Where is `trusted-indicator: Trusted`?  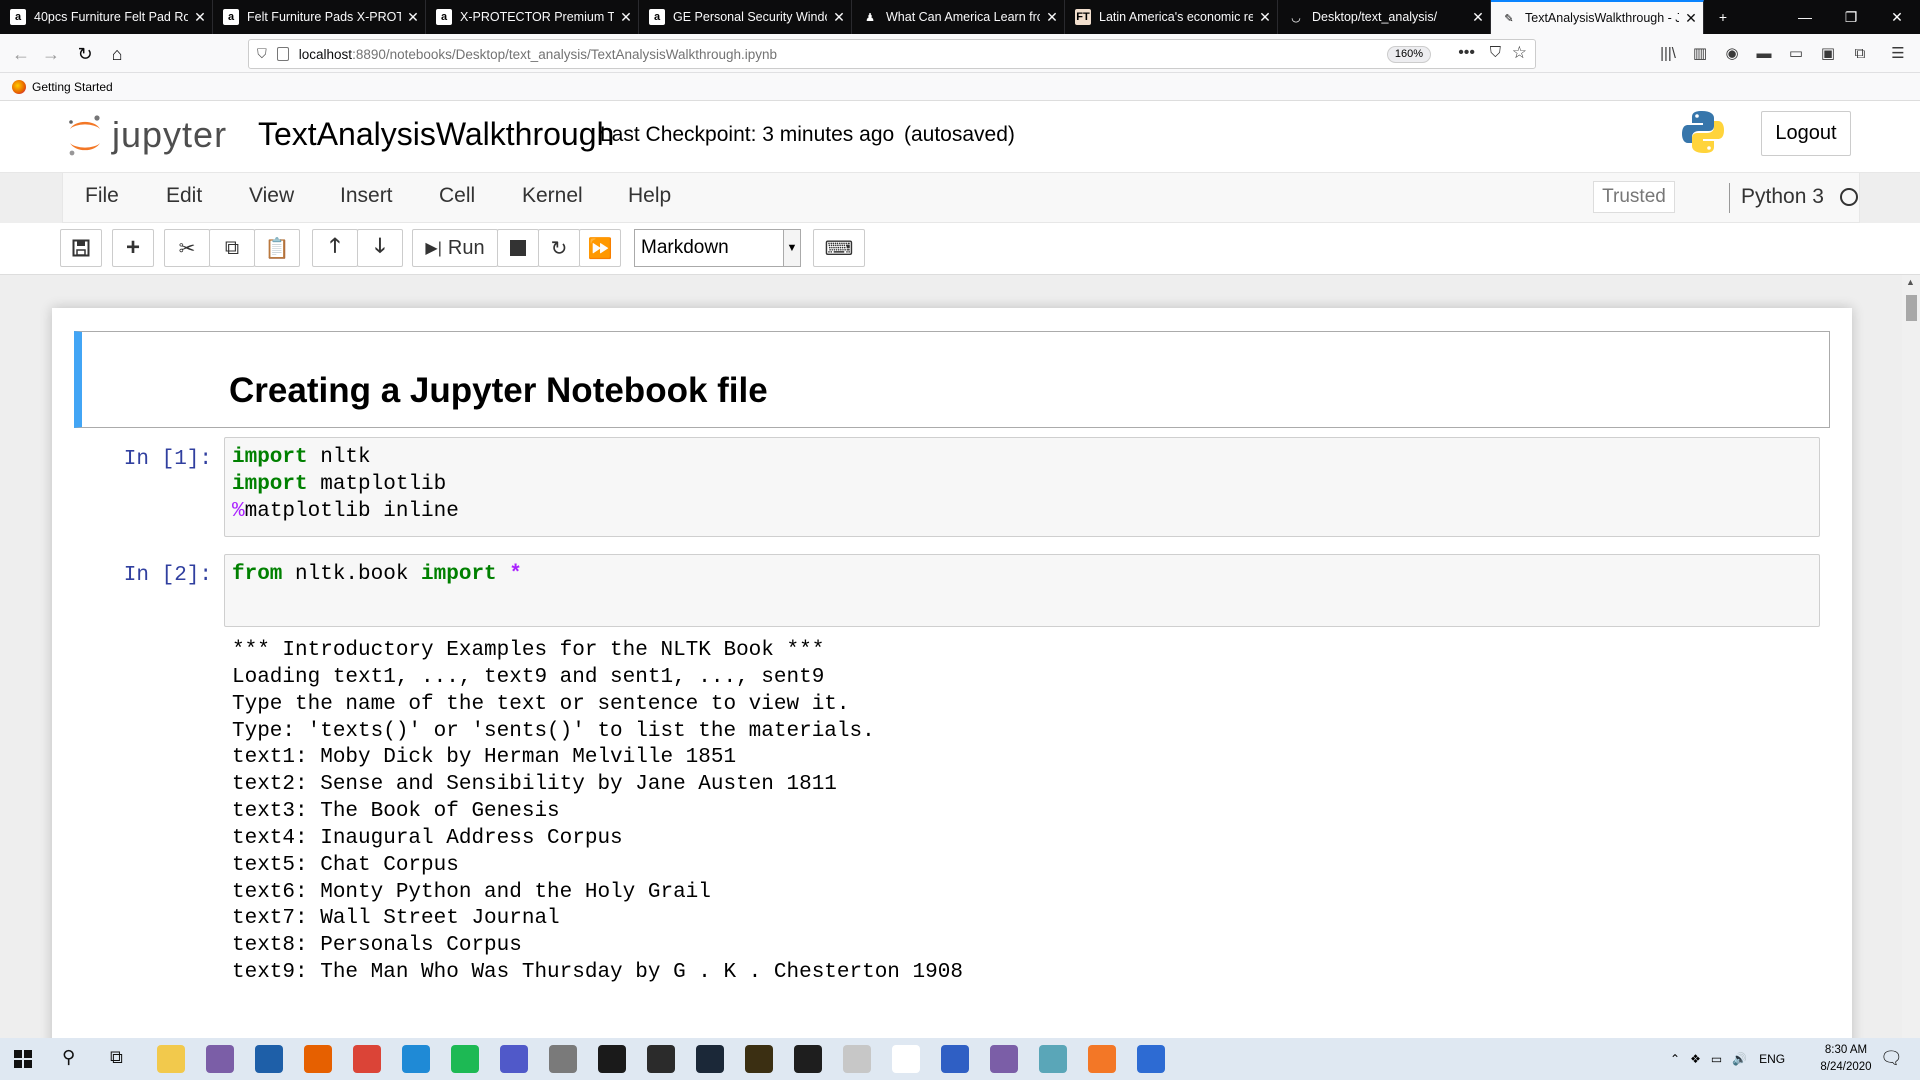
trusted-indicator: Trusted is located at coordinates (1634, 197).